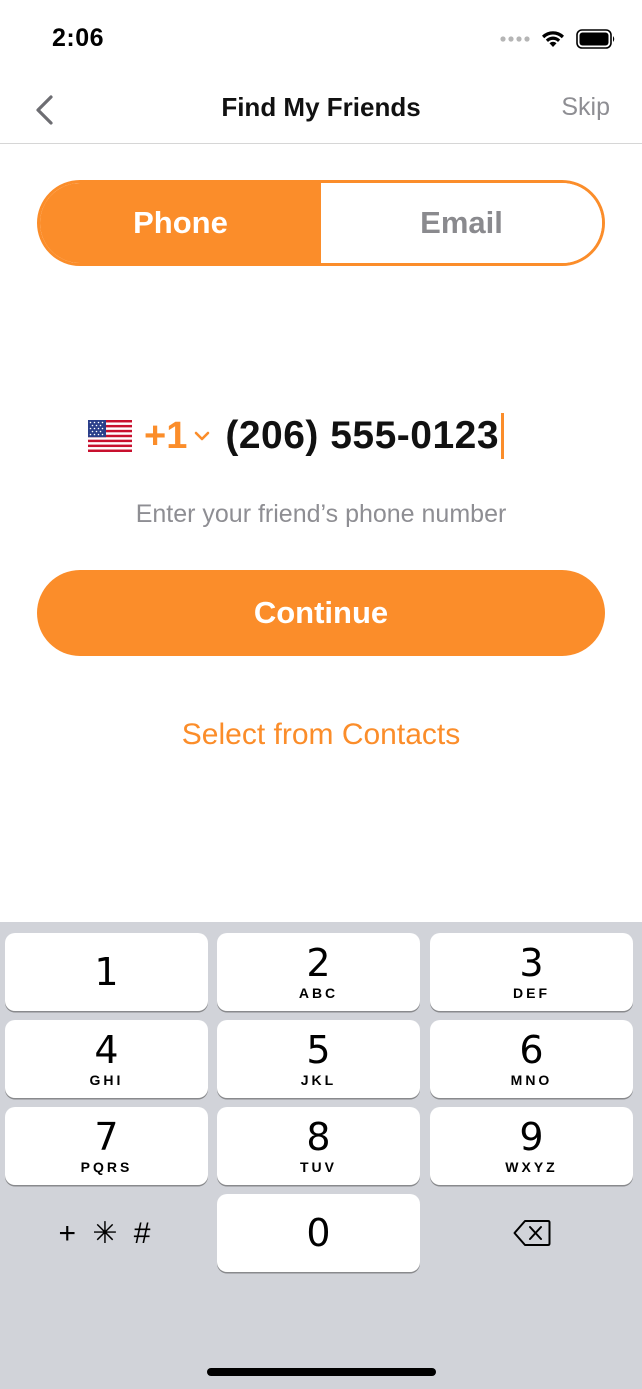 Image resolution: width=642 pixels, height=1389 pixels. Describe the element at coordinates (595, 39) in the screenshot. I see `battery-icon` at that location.